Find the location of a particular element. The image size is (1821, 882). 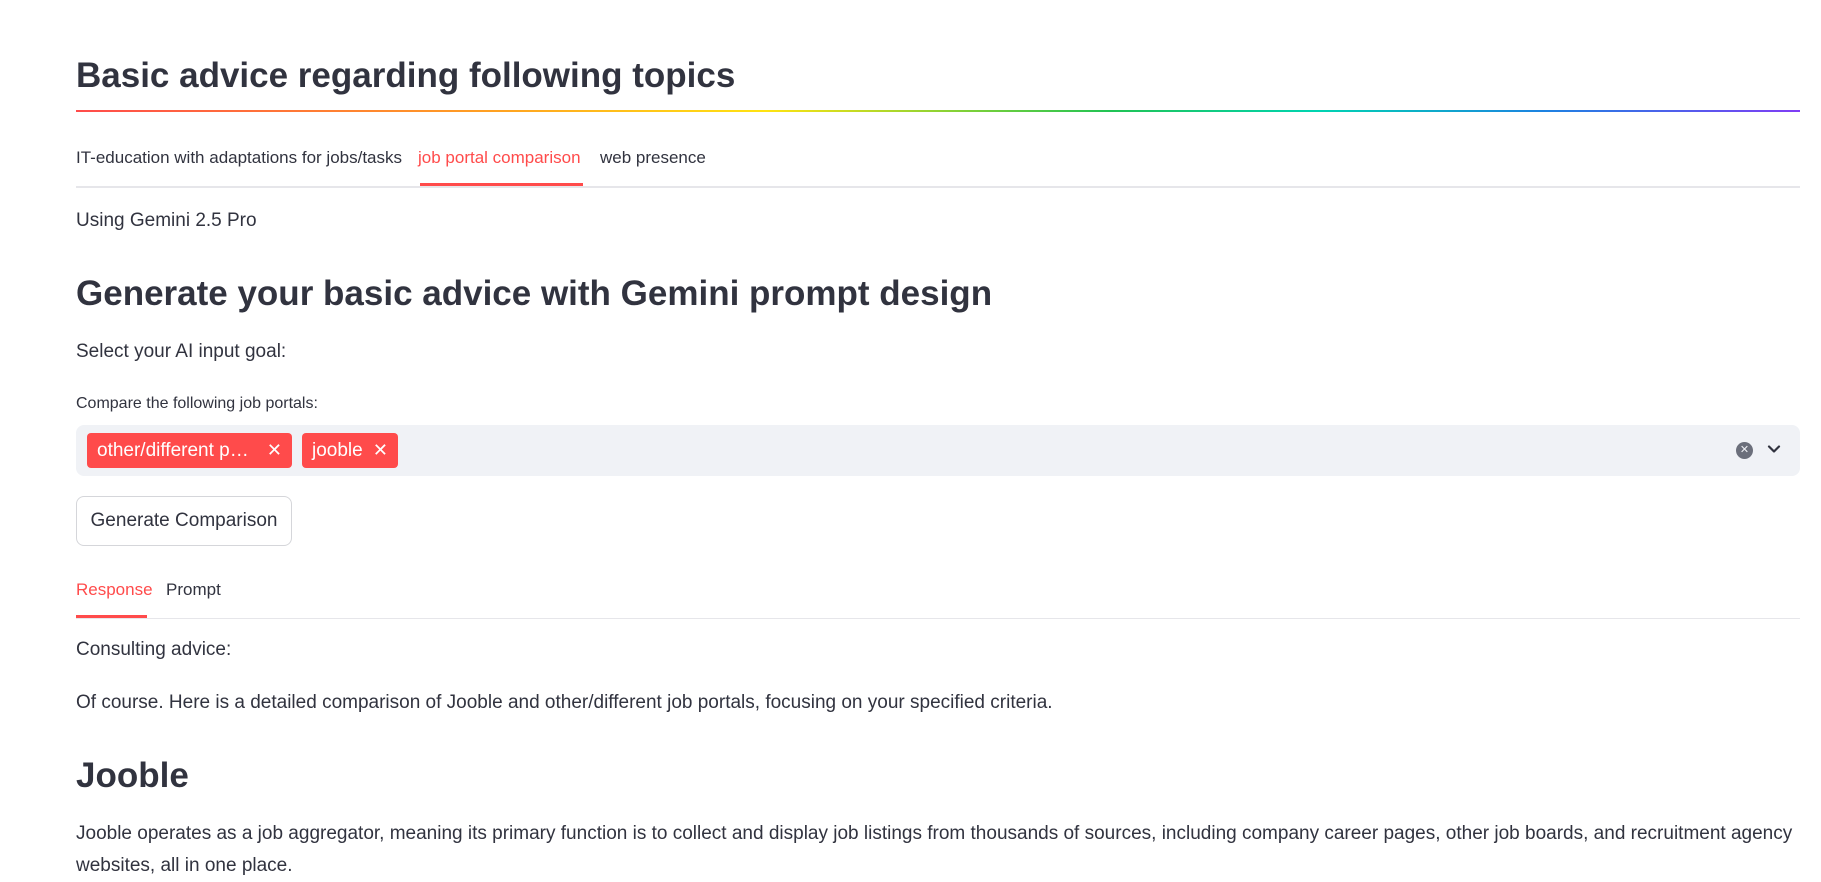

tab-response: Response is located at coordinates (114, 590).